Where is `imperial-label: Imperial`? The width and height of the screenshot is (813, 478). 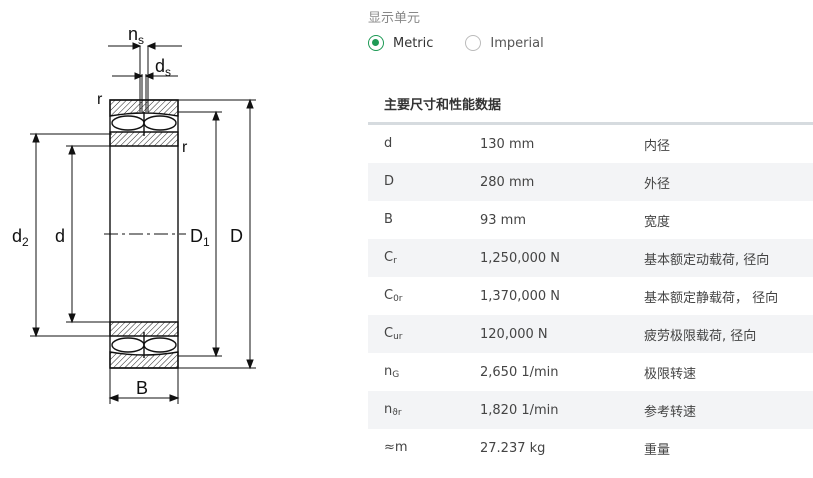 imperial-label: Imperial is located at coordinates (517, 43).